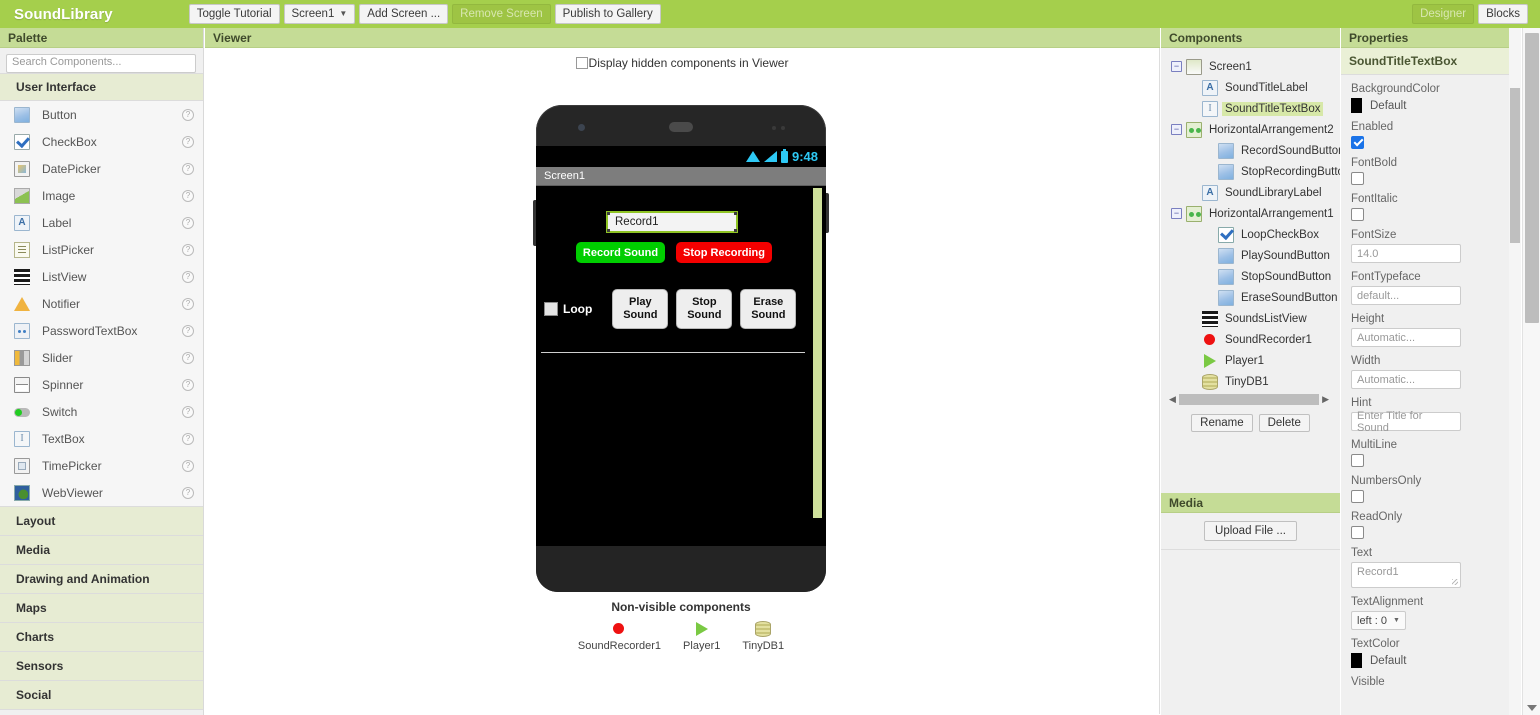  What do you see at coordinates (1284, 423) in the screenshot?
I see `delete-component-button: Delete` at bounding box center [1284, 423].